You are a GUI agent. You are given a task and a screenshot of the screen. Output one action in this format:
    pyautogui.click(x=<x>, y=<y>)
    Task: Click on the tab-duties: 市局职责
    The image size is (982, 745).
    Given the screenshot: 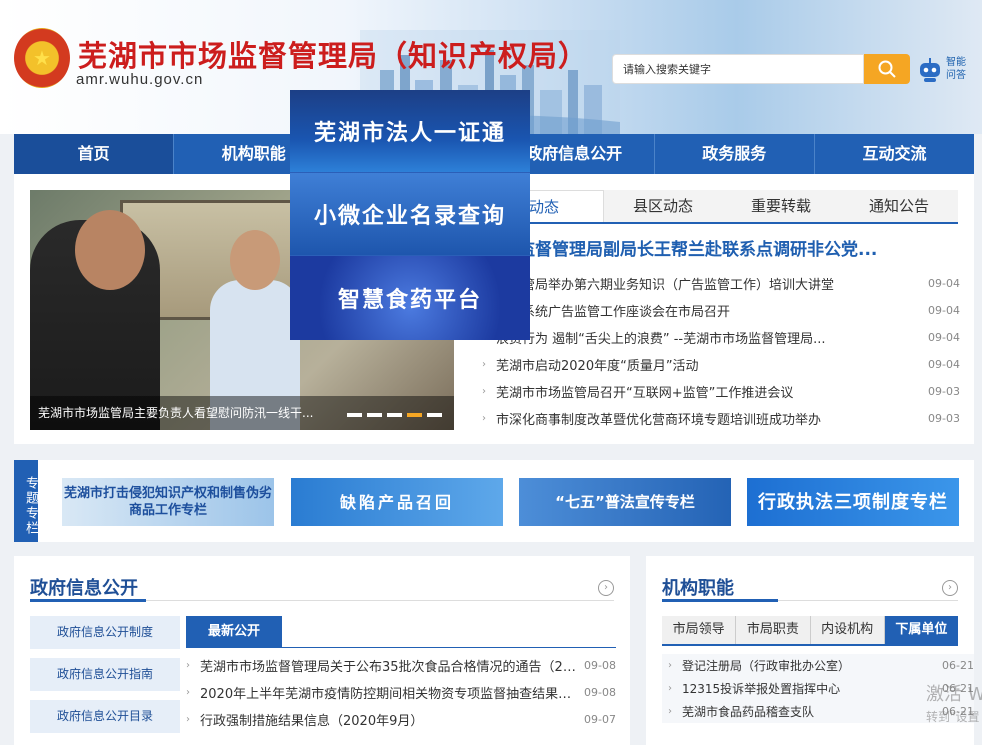 What is the action you would take?
    pyautogui.click(x=773, y=630)
    